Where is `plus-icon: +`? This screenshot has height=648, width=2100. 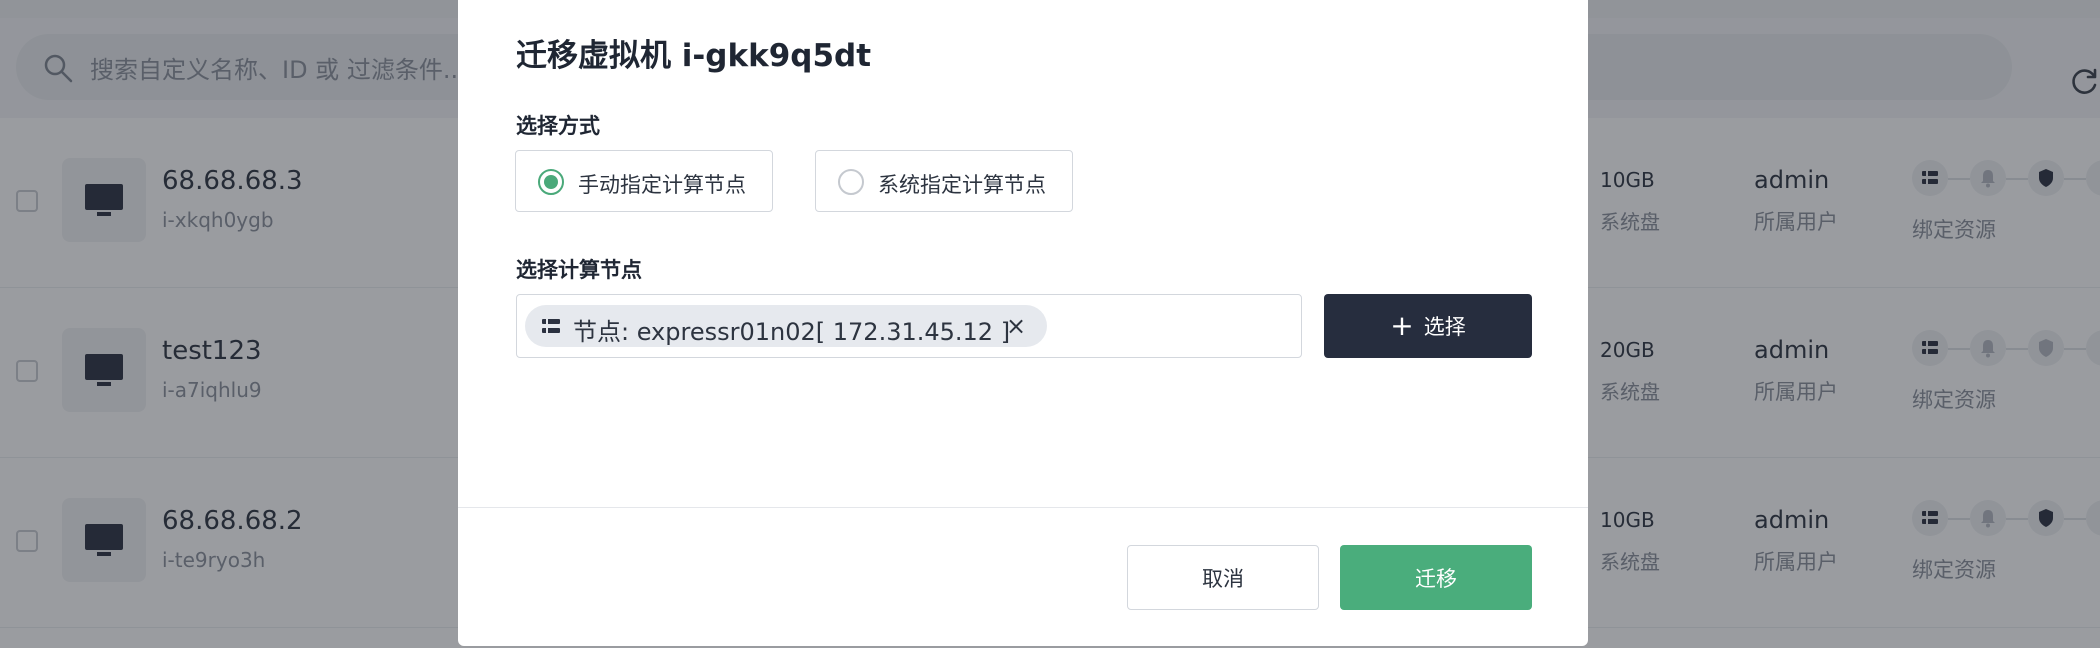
plus-icon: + is located at coordinates (1402, 325).